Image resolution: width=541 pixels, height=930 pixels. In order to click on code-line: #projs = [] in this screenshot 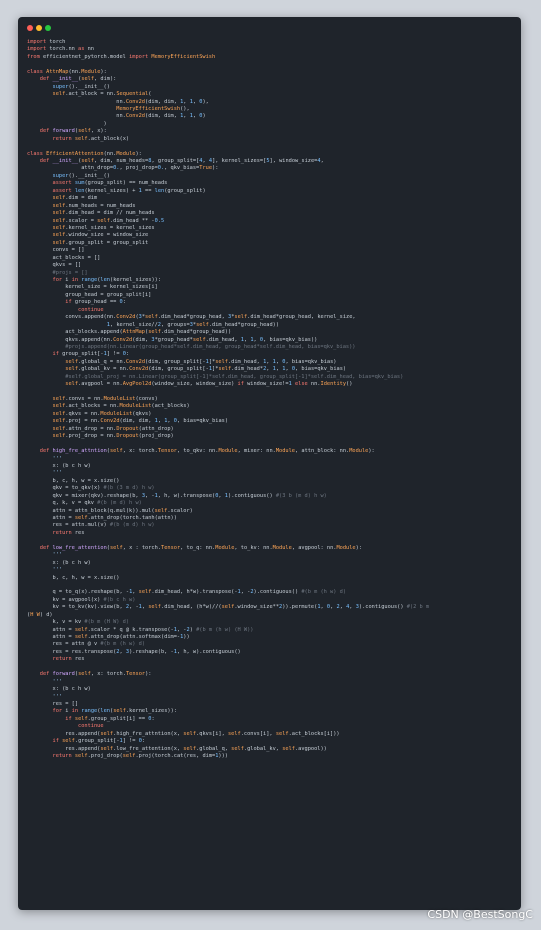, I will do `click(70, 272)`.